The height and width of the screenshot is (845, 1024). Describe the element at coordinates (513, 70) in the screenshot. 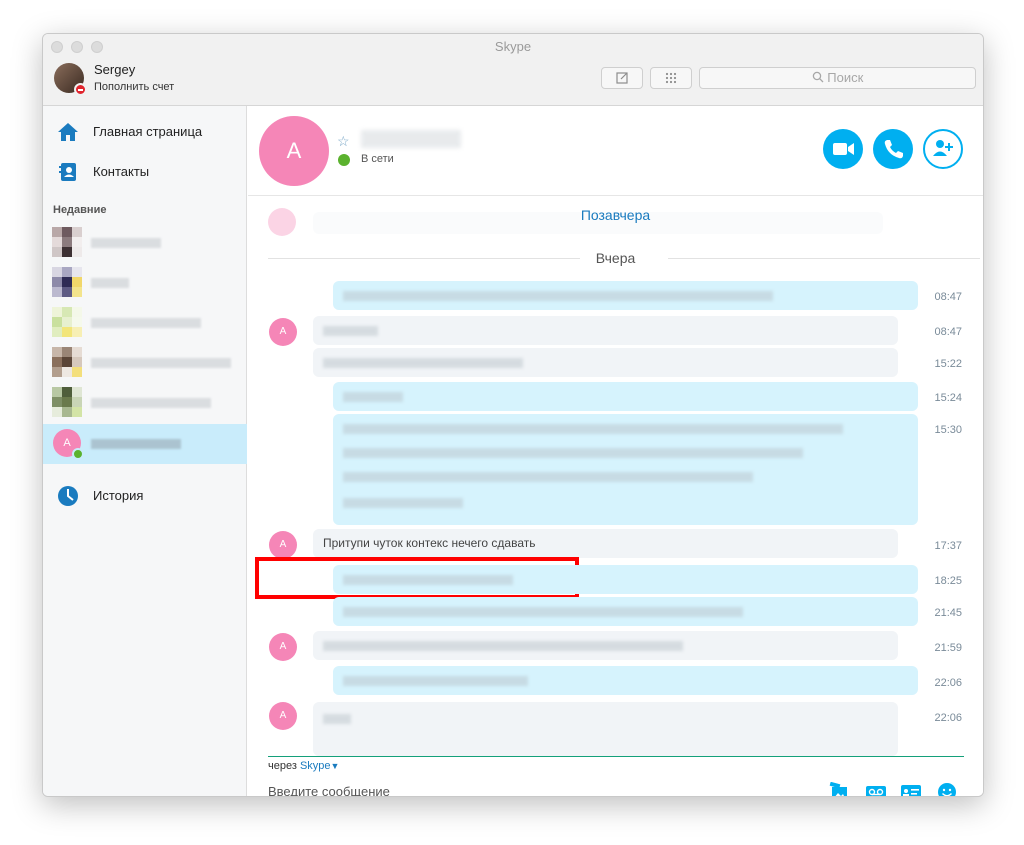

I see `titlebar: Skype Sergey Пополнить счет Поиск` at that location.